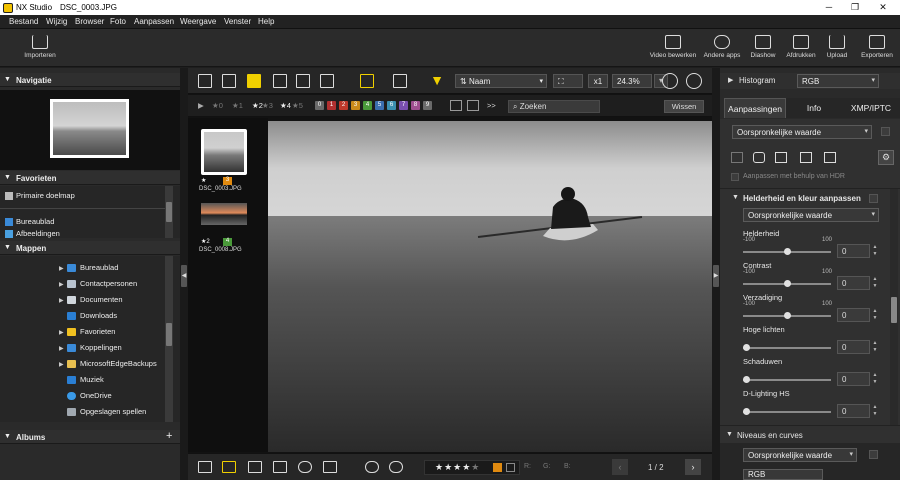  Describe the element at coordinates (781, 157) in the screenshot. I see `straighten-icon` at that location.